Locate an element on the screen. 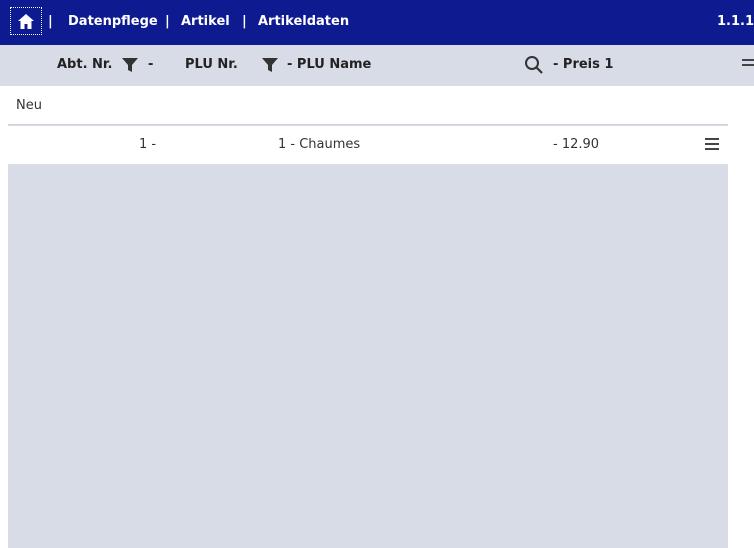 This screenshot has width=754, height=548. cell-price: - 12.90 is located at coordinates (576, 144).